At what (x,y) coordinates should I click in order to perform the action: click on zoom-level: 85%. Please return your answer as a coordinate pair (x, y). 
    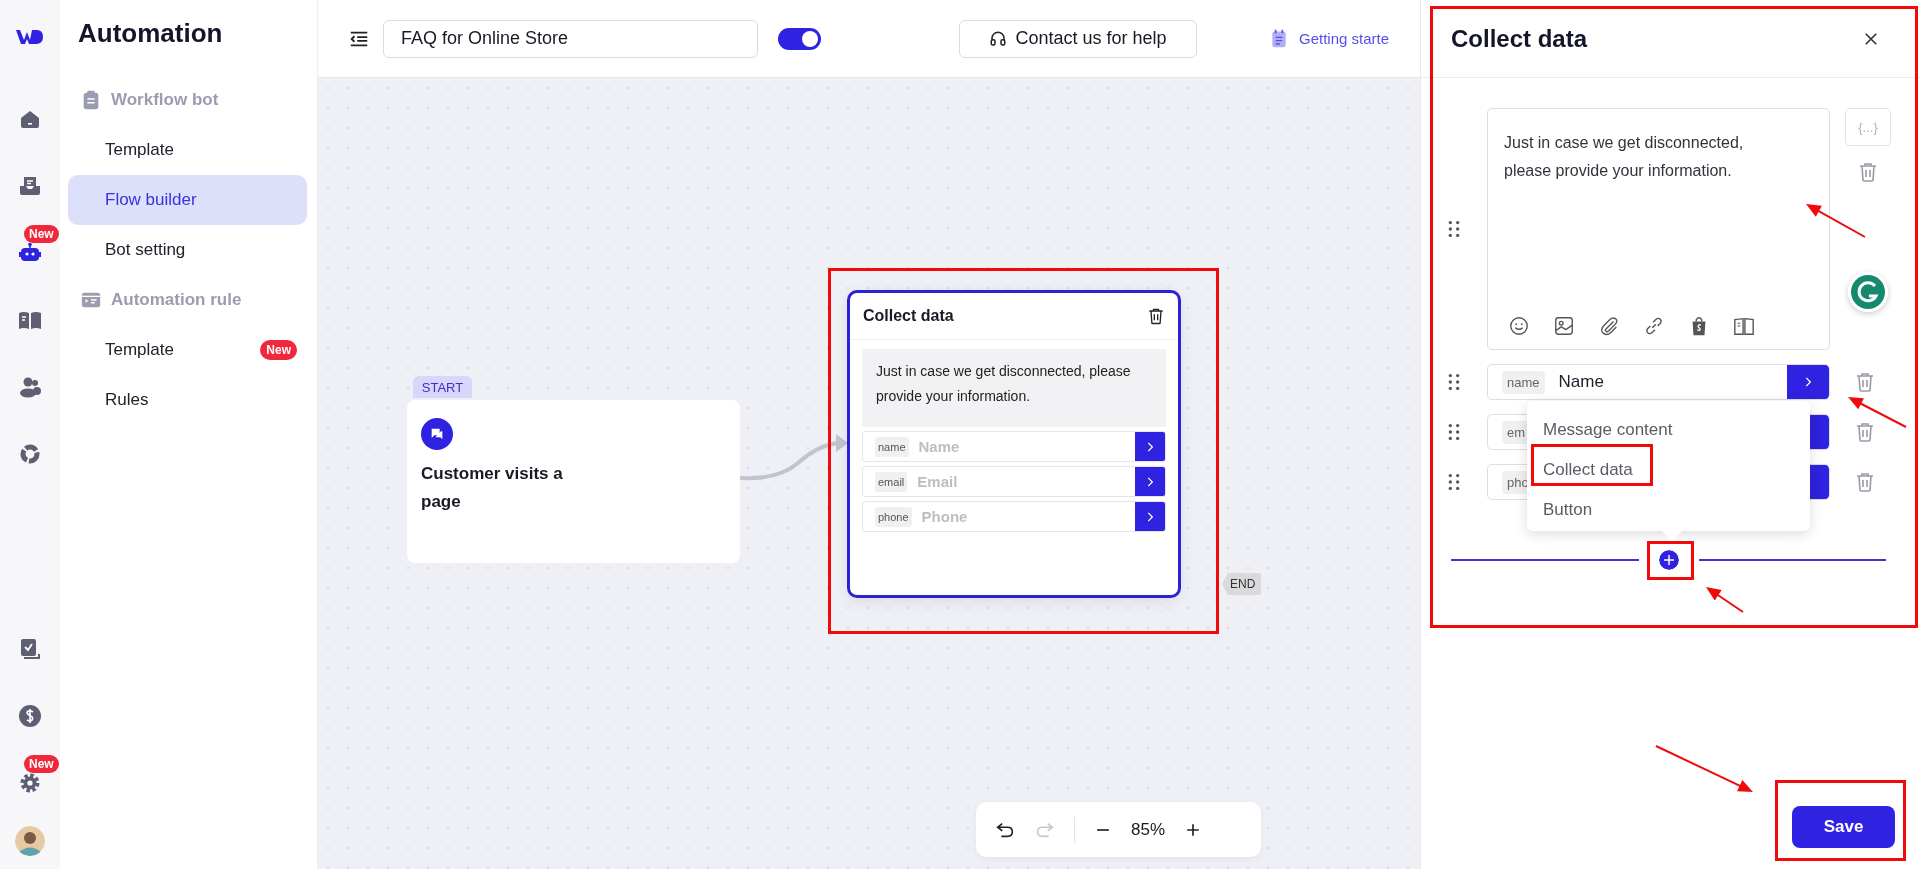
    Looking at the image, I should click on (1148, 829).